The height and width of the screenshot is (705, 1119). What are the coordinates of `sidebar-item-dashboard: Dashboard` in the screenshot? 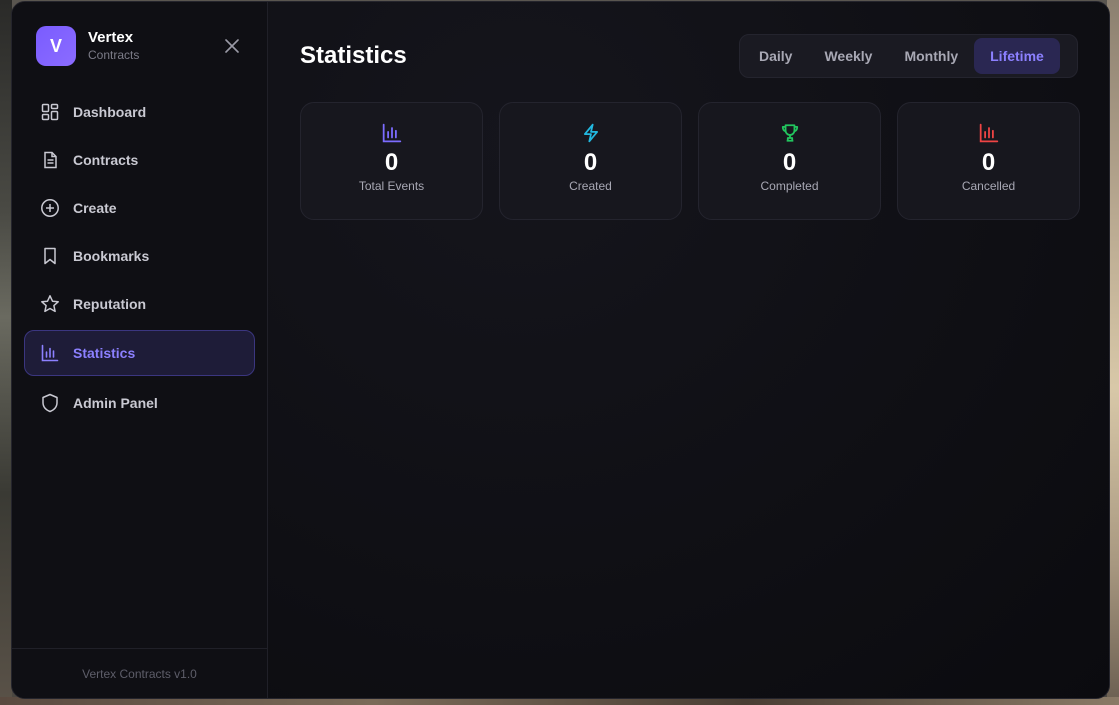 It's located at (139, 112).